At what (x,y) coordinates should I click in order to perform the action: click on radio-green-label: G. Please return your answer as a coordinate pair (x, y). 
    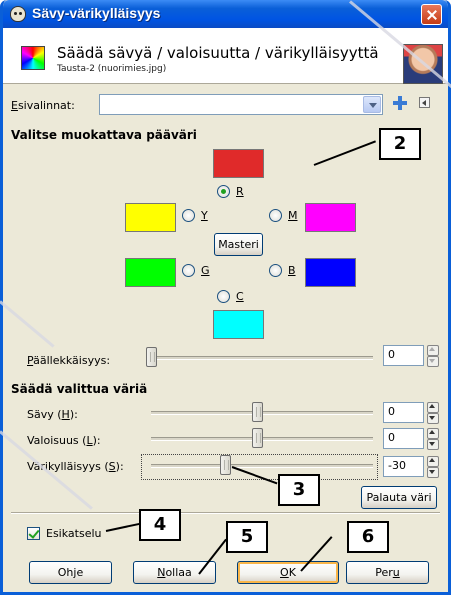
    Looking at the image, I should click on (205, 270).